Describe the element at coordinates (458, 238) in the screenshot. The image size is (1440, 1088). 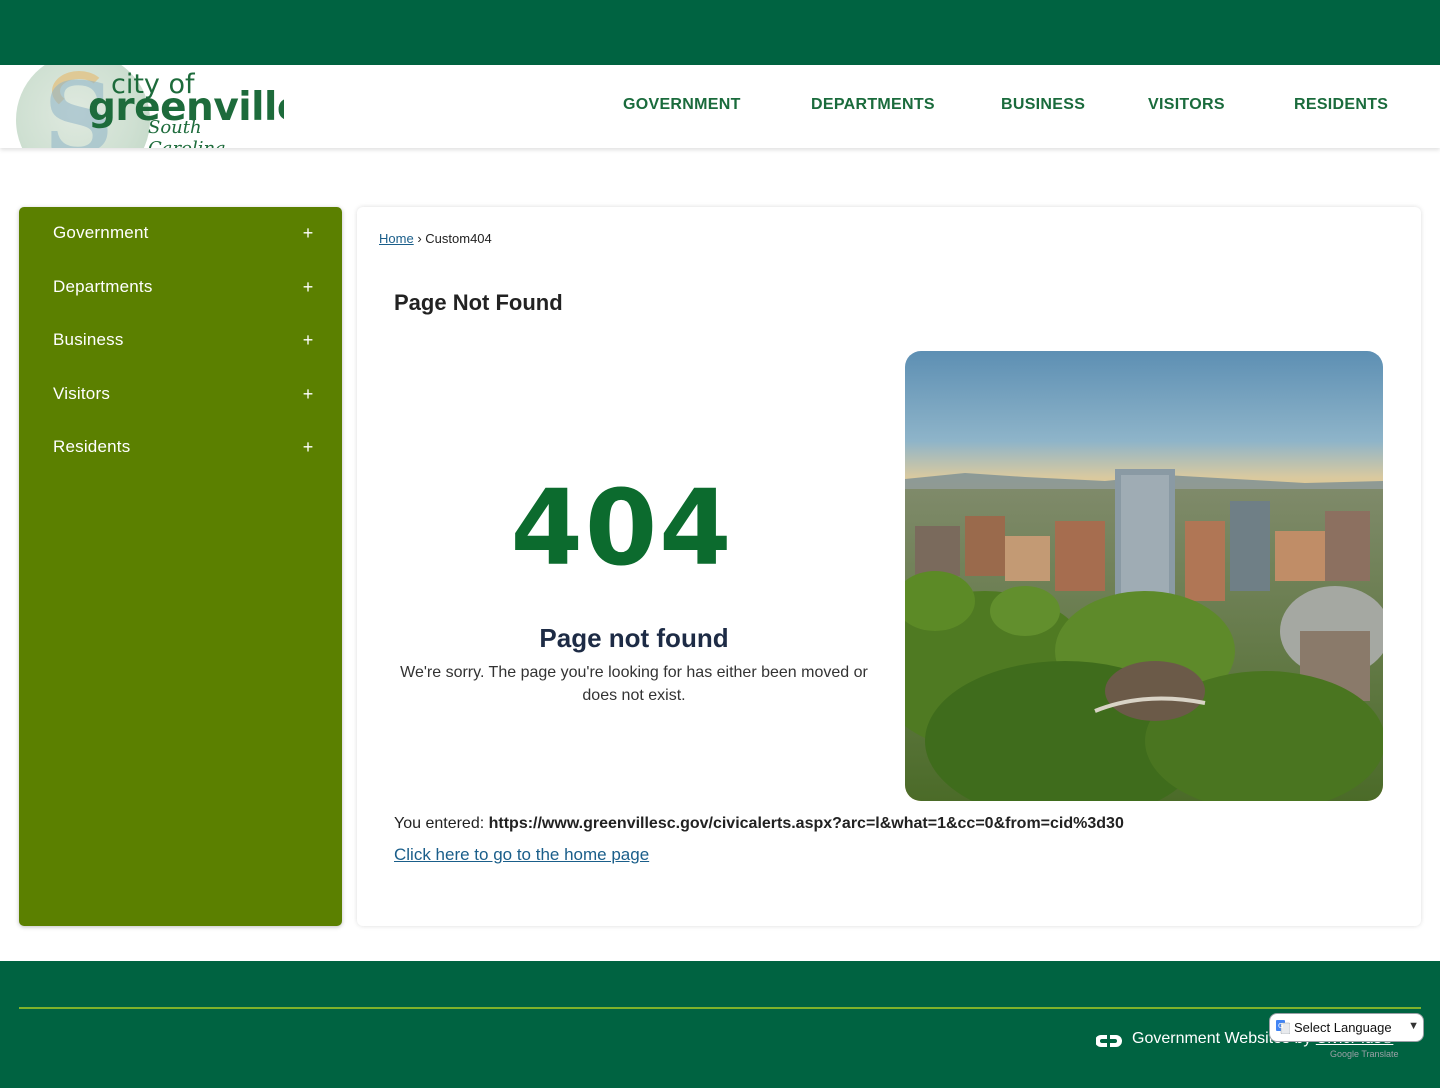
I see `breadcrumb-current: Custom404` at that location.